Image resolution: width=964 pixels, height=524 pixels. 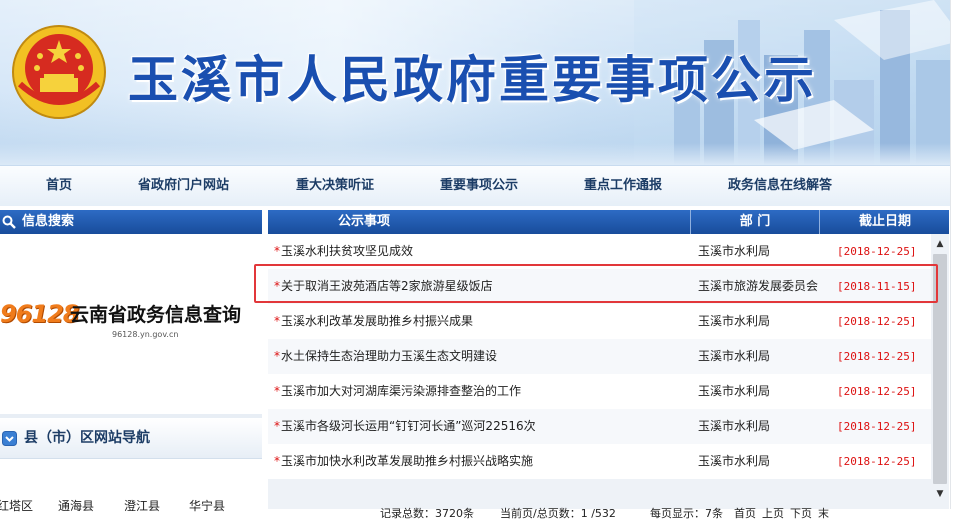 What do you see at coordinates (87, 438) in the screenshot?
I see `county-nav-title: 县（市）区网站导航` at bounding box center [87, 438].